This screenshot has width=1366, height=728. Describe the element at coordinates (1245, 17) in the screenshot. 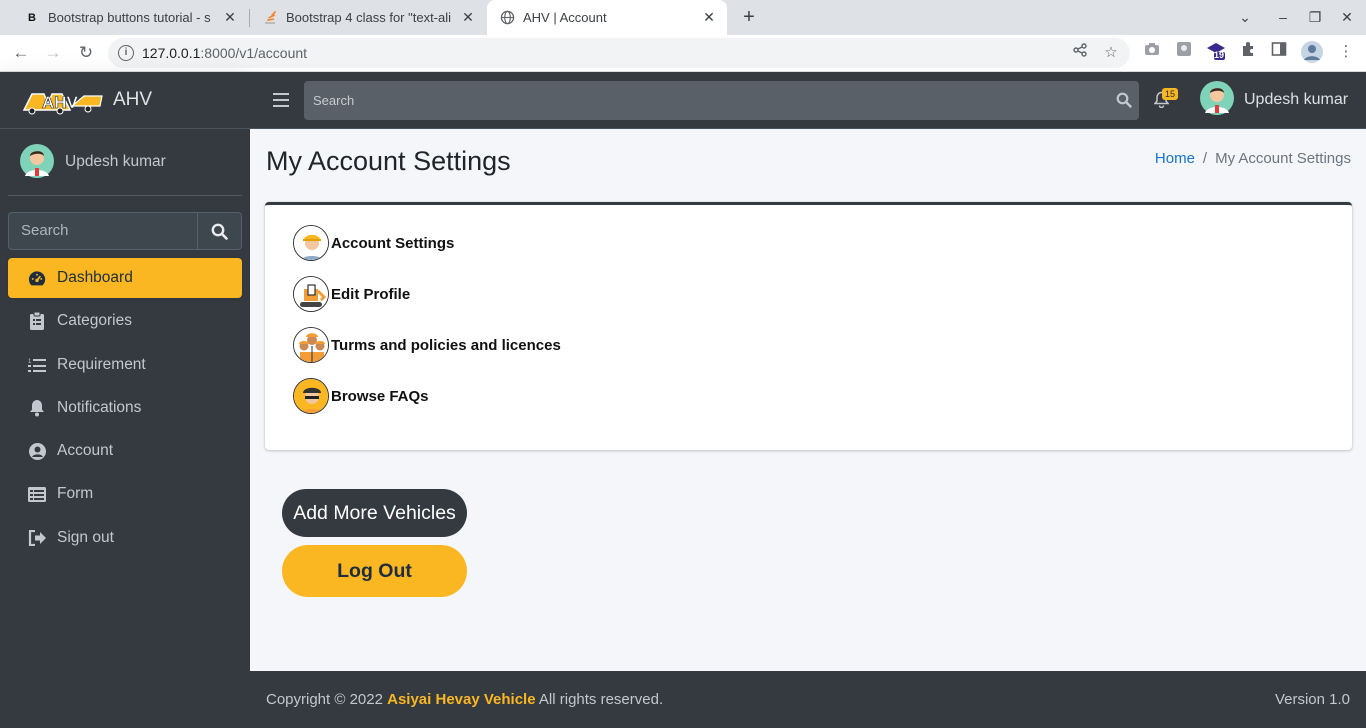

I see `tab-search-icon: ⌄` at that location.